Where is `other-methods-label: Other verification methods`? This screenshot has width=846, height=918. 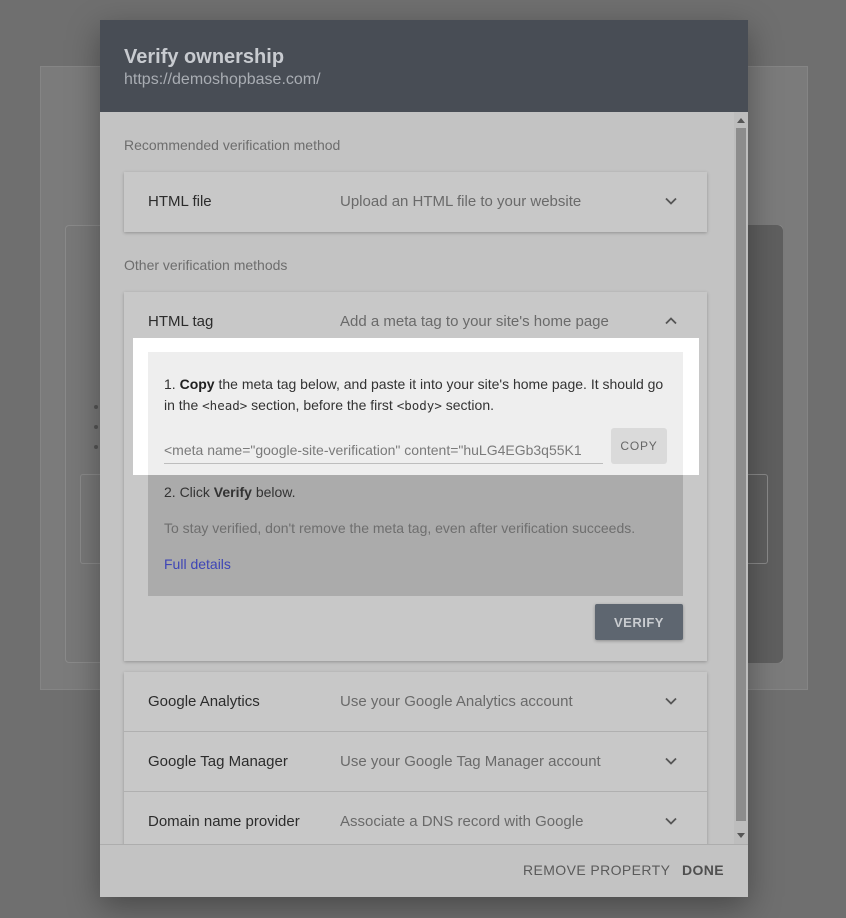
other-methods-label: Other verification methods is located at coordinates (206, 265).